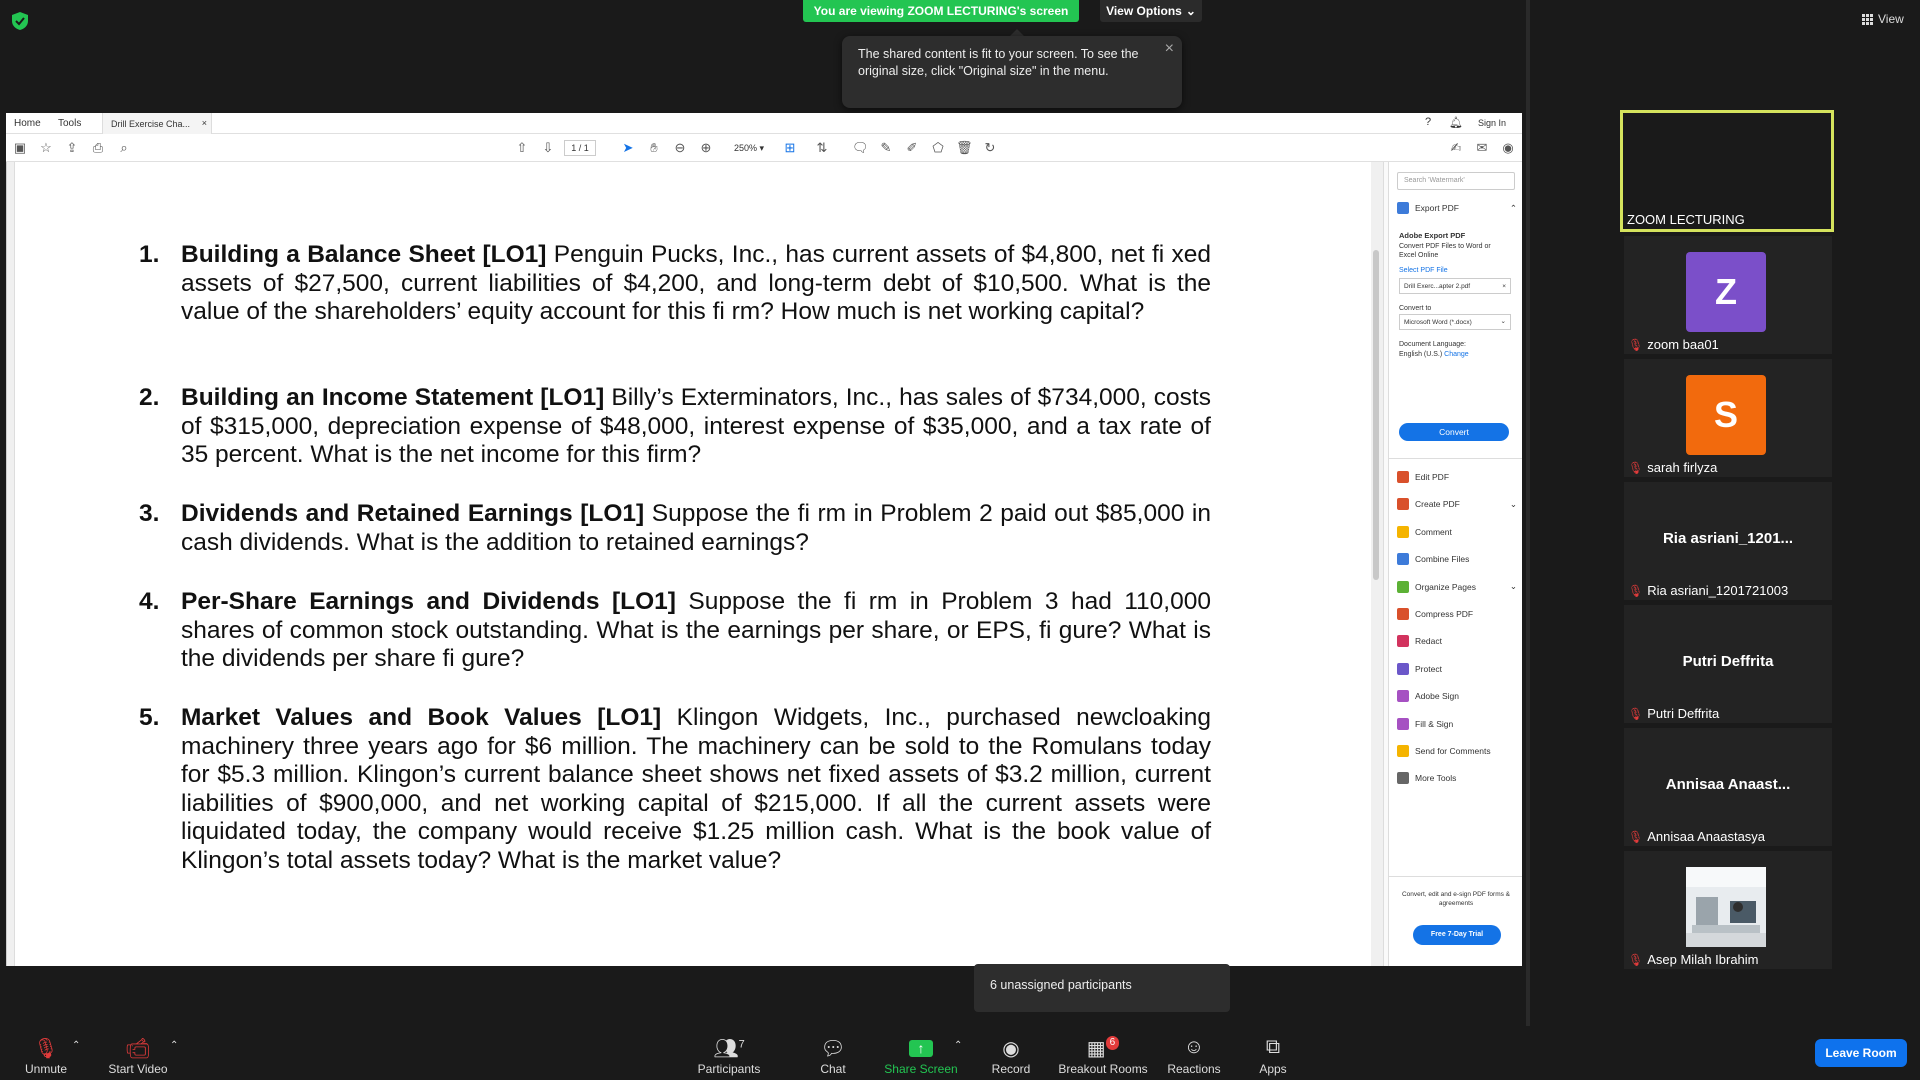 This screenshot has height=1080, width=1920. What do you see at coordinates (1728, 418) in the screenshot?
I see `participant-tile: S 🎙︎ sarah firlyza` at bounding box center [1728, 418].